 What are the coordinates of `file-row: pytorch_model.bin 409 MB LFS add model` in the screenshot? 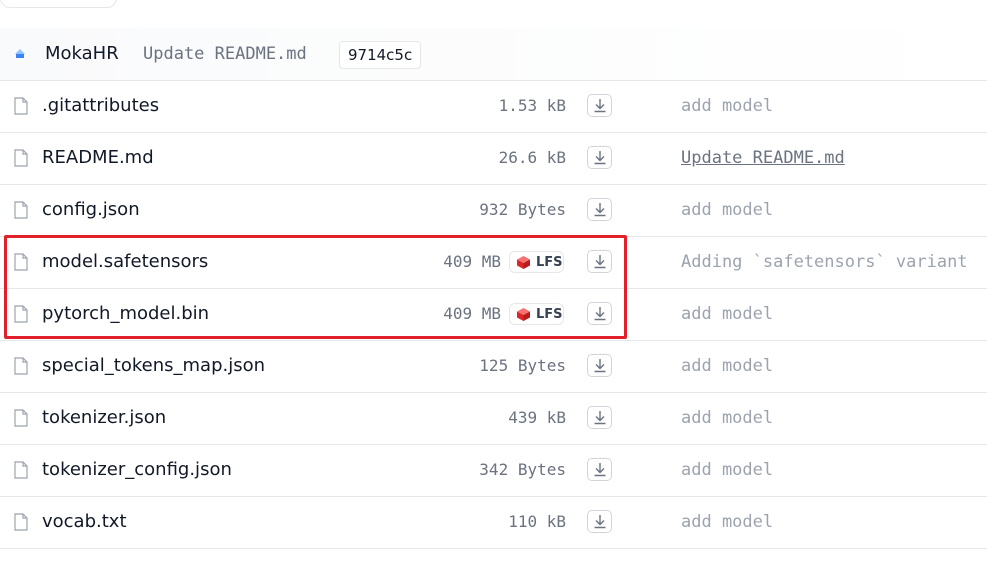 It's located at (493, 315).